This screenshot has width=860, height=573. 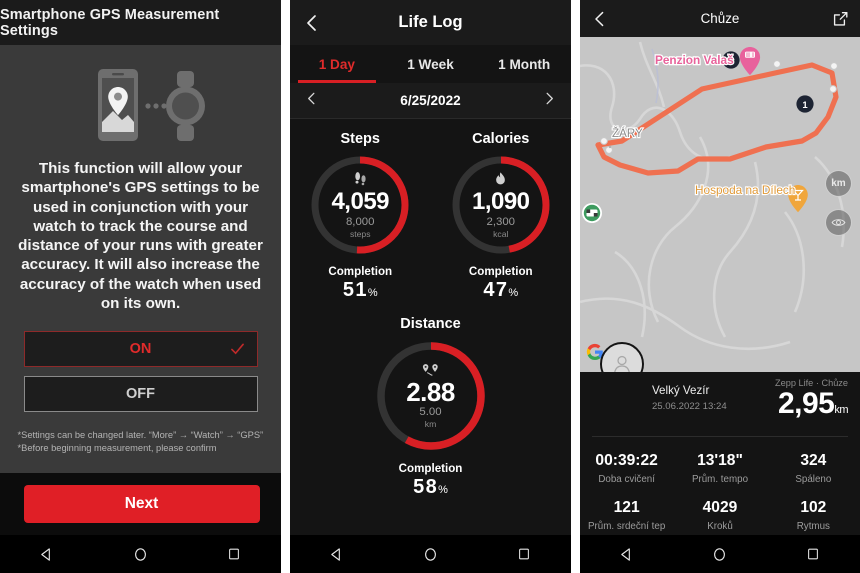 I want to click on next-button: Next, so click(x=141, y=504).